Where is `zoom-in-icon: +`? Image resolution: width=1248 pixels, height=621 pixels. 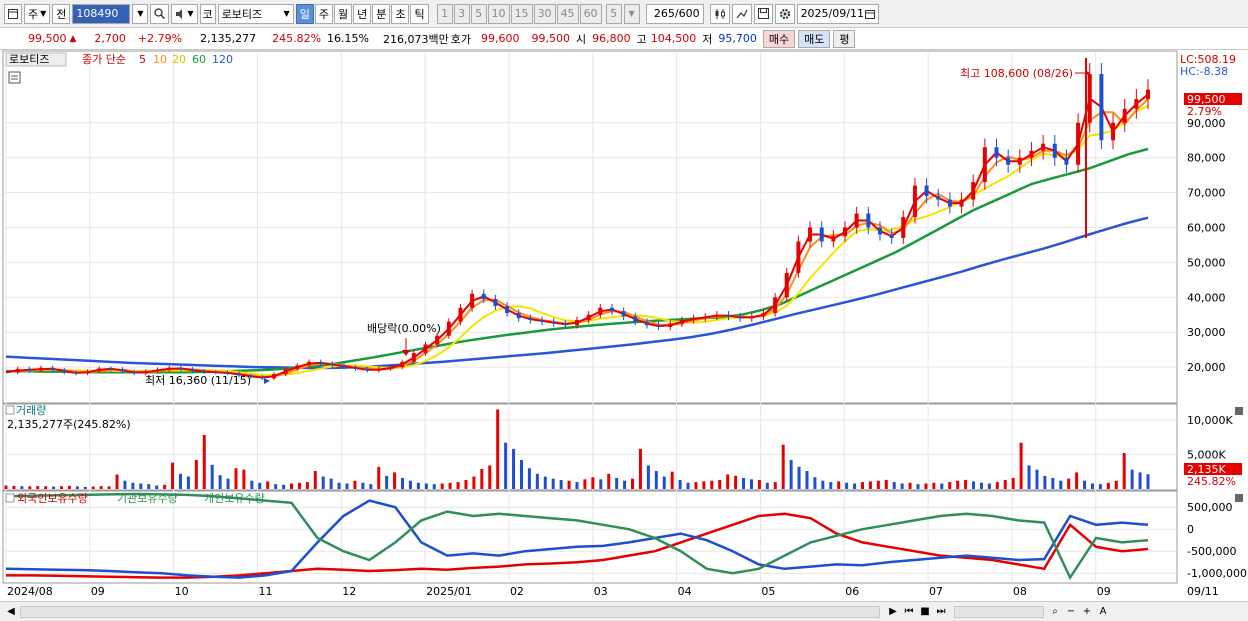
zoom-in-icon: + is located at coordinates (1087, 612).